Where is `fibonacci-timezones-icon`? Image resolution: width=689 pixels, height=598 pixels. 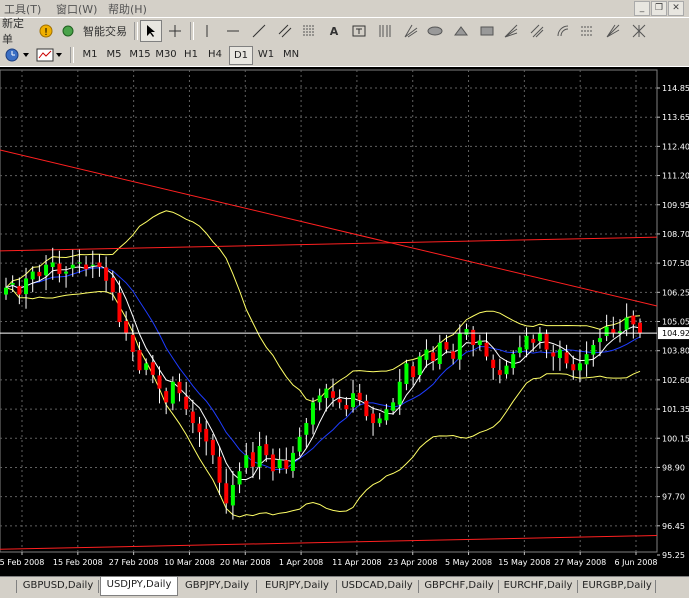
fibonacci-timezones-icon is located at coordinates (385, 31).